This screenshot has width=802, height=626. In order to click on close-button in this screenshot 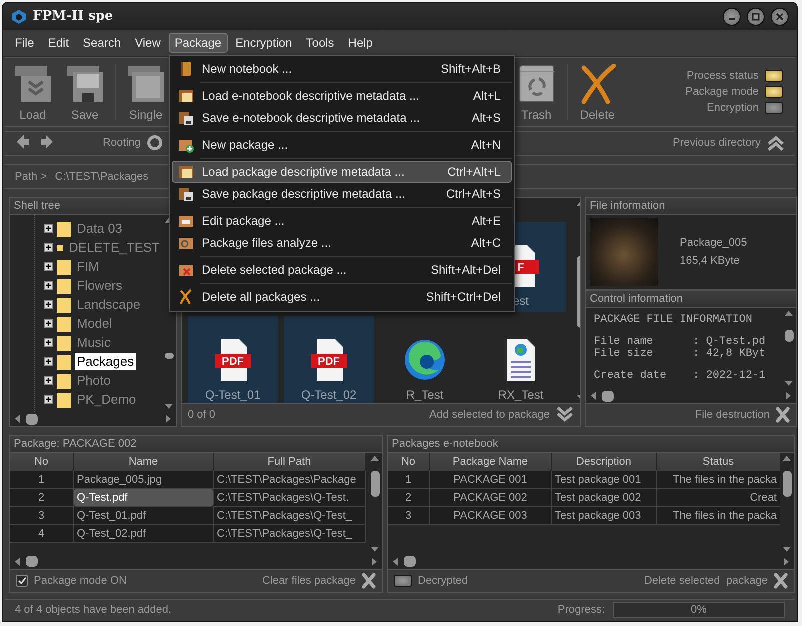, I will do `click(780, 17)`.